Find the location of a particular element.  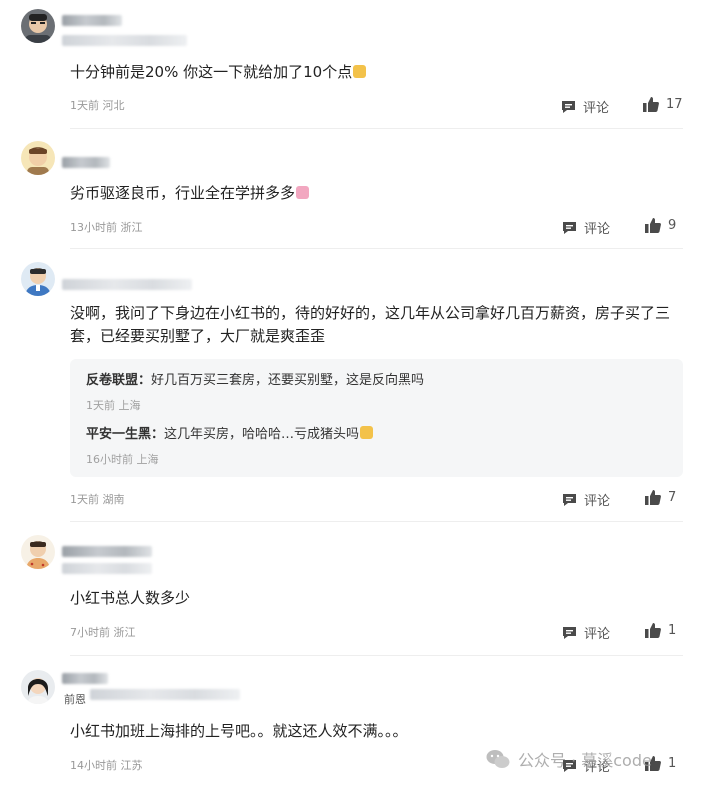

reply-meta: 1天前 上海 is located at coordinates (113, 405).